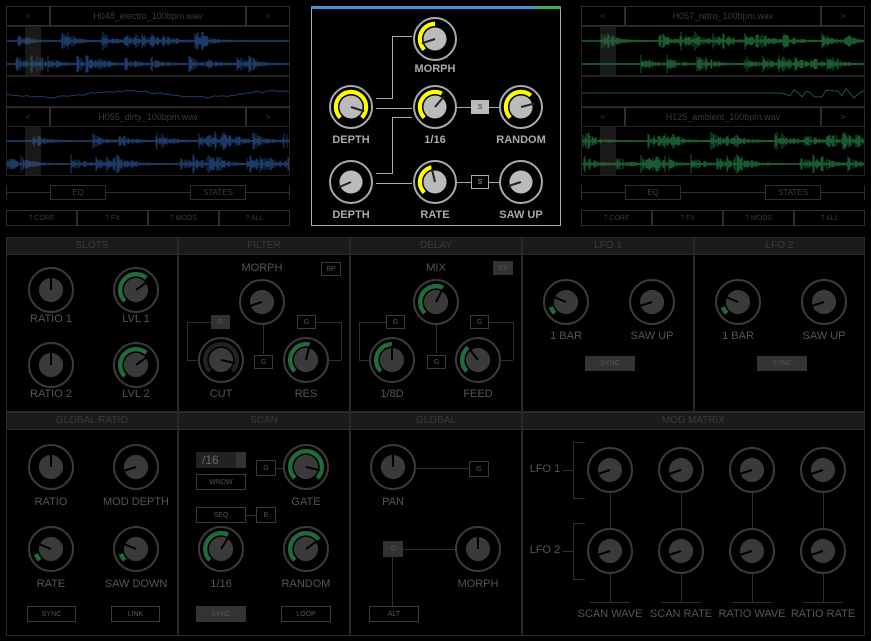  Describe the element at coordinates (480, 182) in the screenshot. I see `s-toggle-2: S` at that location.